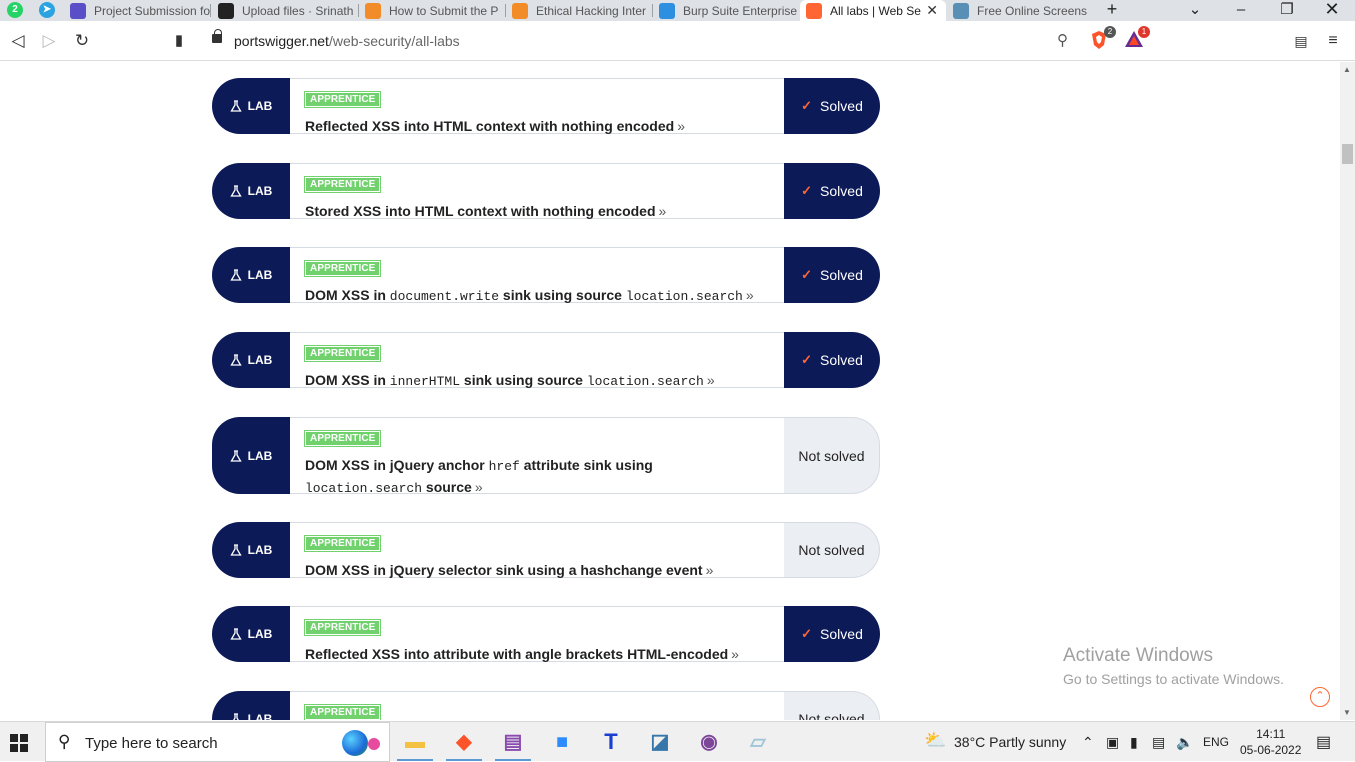 Image resolution: width=1355 pixels, height=762 pixels. I want to click on scroll-to-top-button: ⌃, so click(1320, 697).